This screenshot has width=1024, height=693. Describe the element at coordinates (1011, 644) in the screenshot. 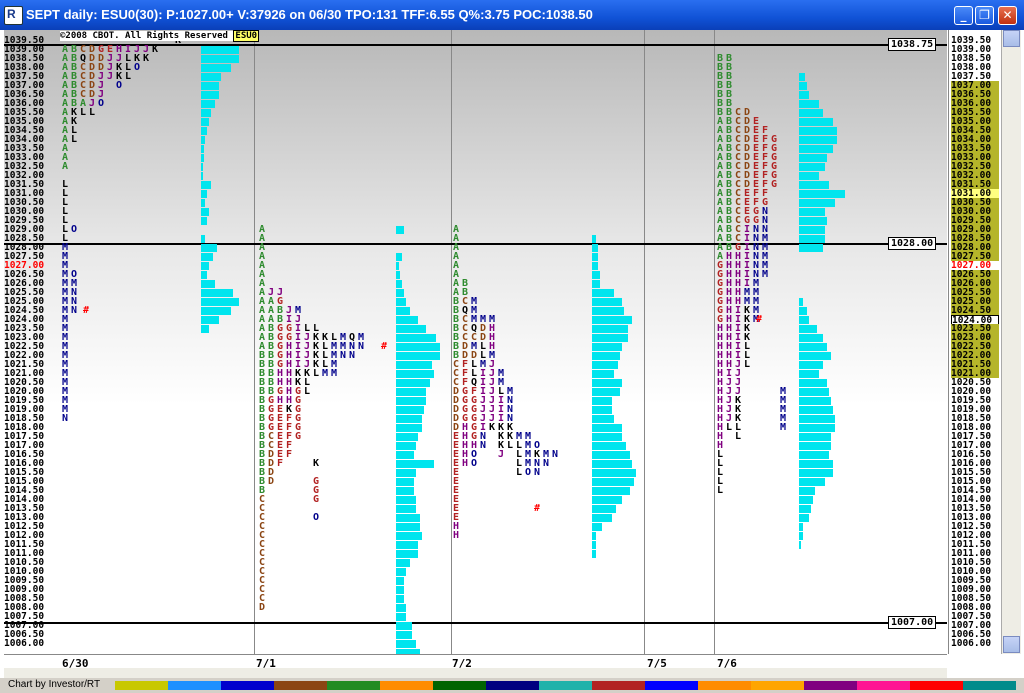

I see `scroll-down-button` at that location.